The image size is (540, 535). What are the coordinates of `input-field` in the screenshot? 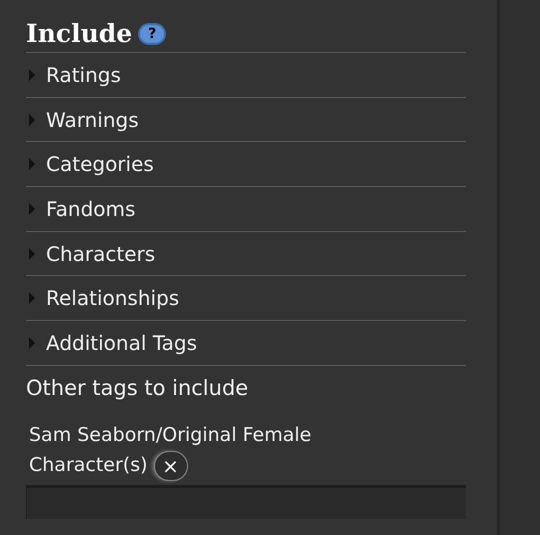 It's located at (246, 501).